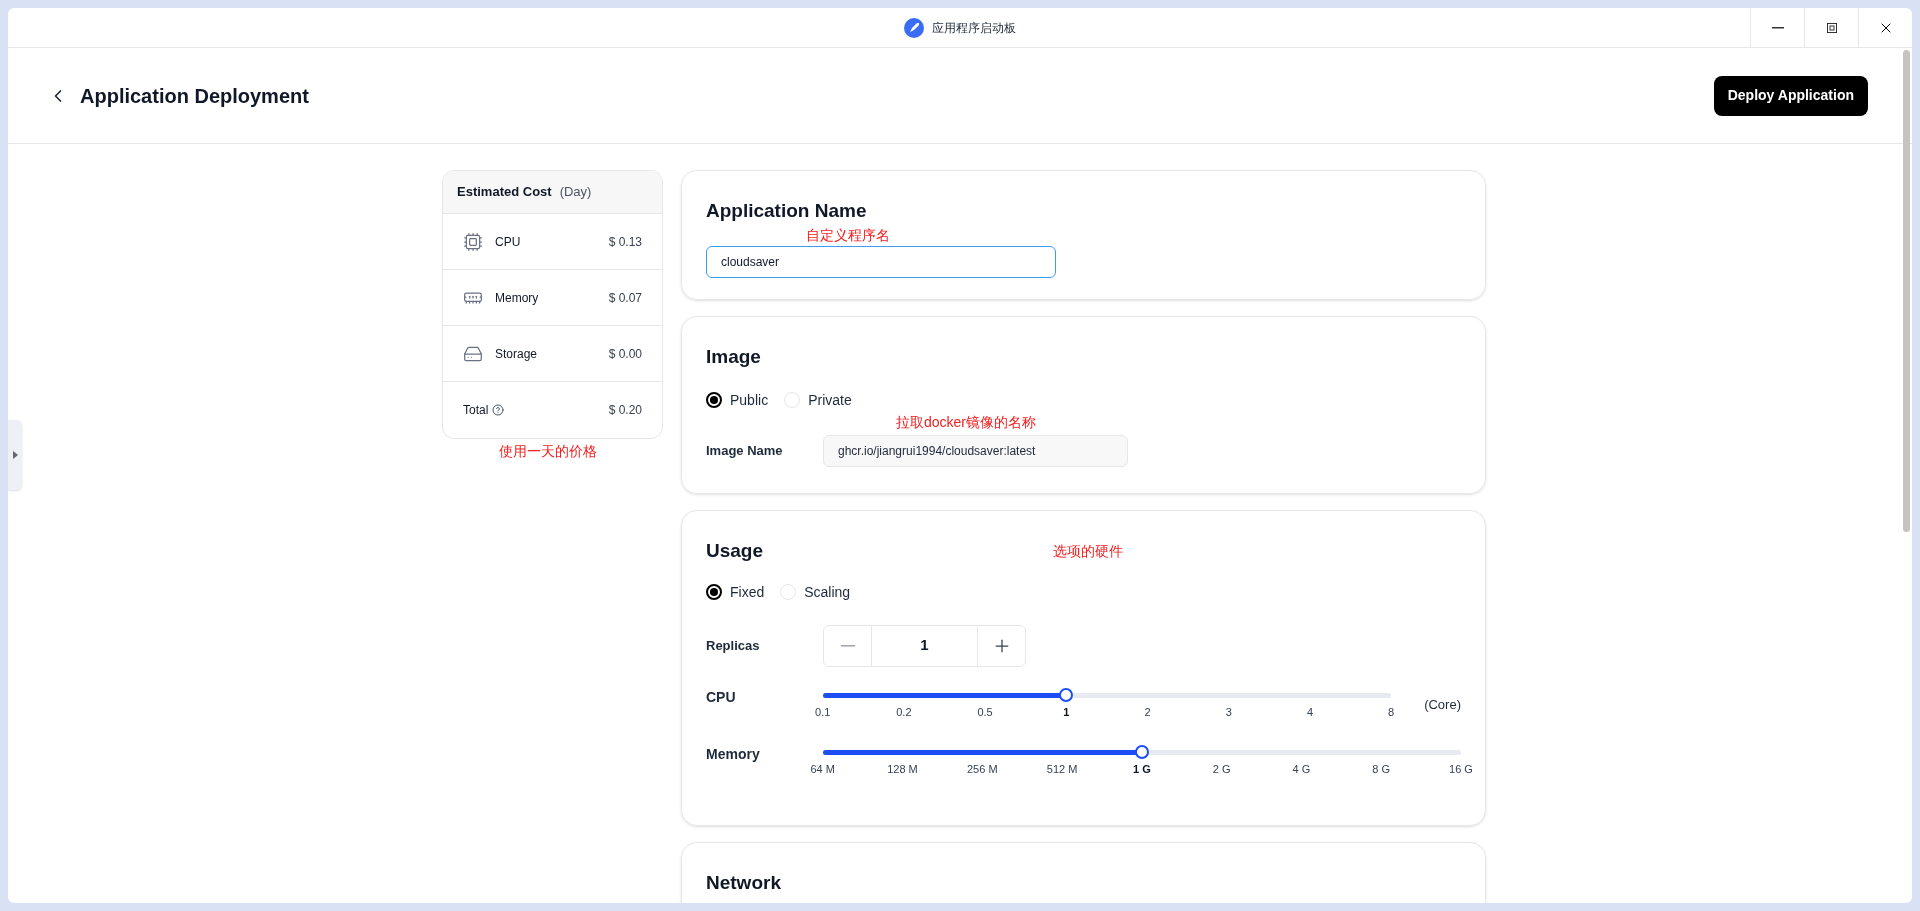 The width and height of the screenshot is (1920, 911). What do you see at coordinates (985, 712) in the screenshot?
I see `slider-tick-label: 0.5` at bounding box center [985, 712].